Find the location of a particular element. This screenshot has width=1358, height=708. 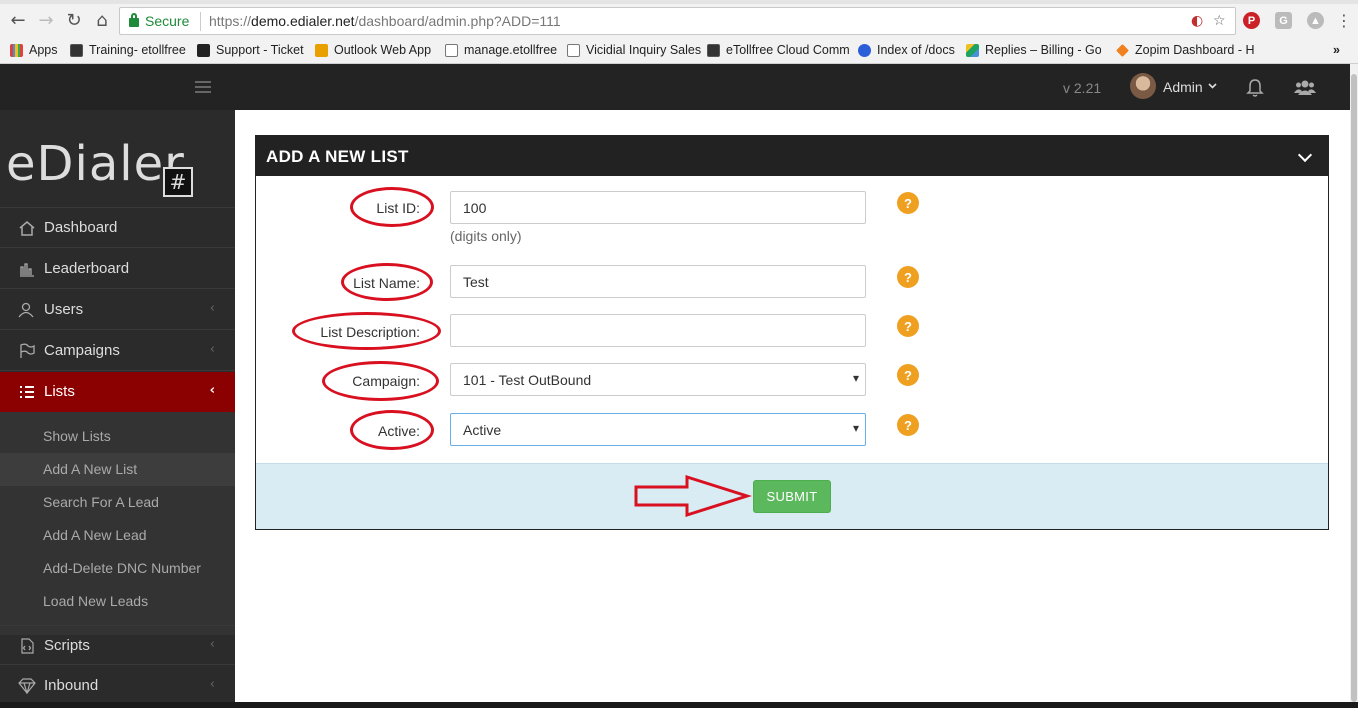

list-name-label: List Name: is located at coordinates (386, 283).